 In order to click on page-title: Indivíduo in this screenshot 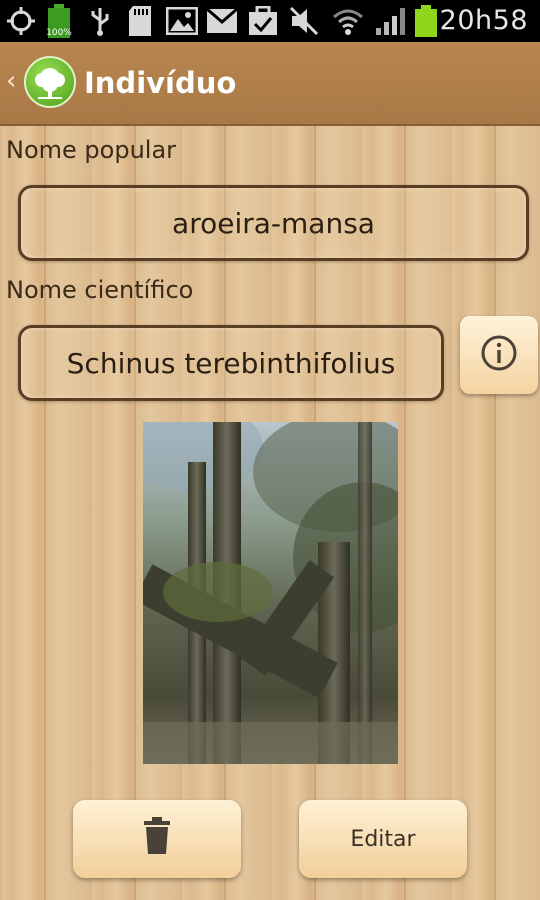, I will do `click(160, 83)`.